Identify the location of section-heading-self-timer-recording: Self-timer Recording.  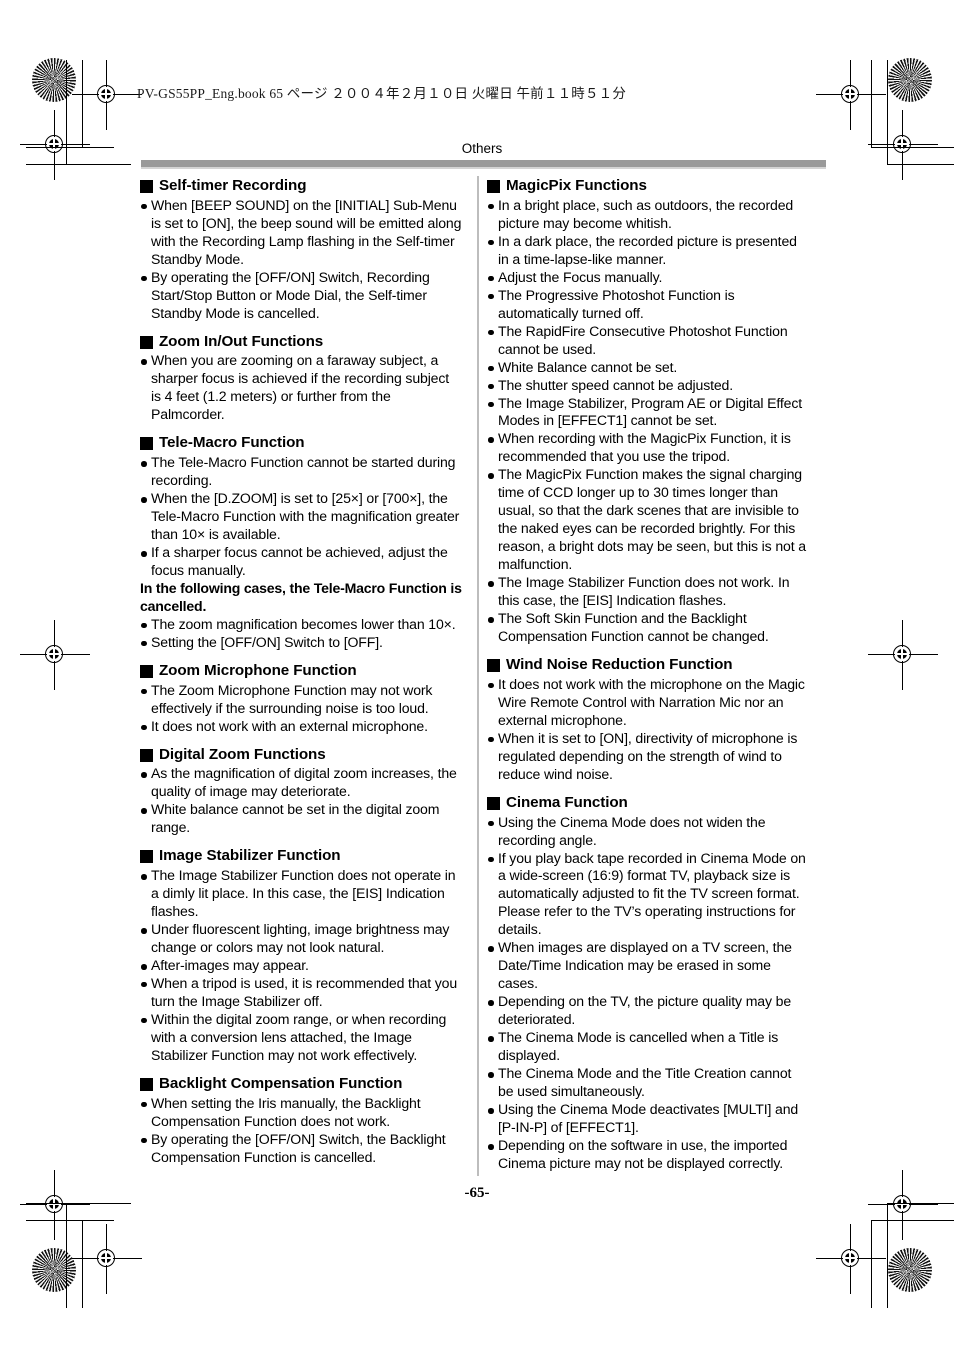
(301, 186).